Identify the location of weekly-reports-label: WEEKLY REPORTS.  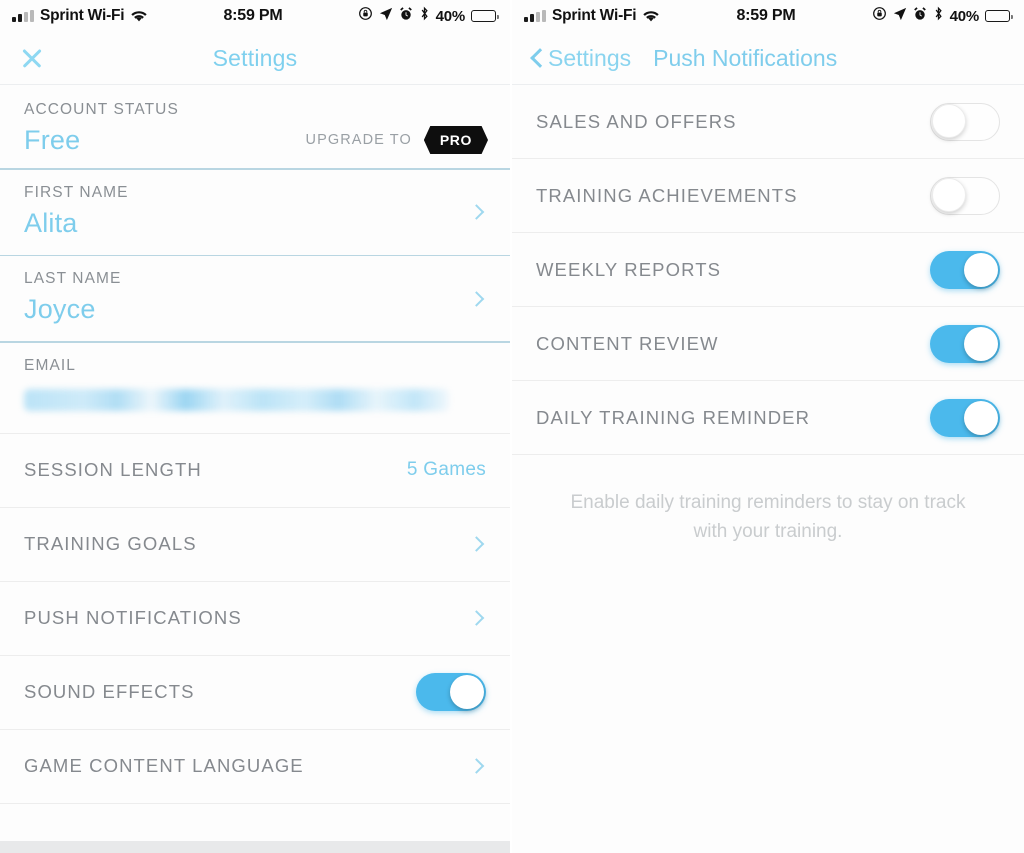
(629, 269).